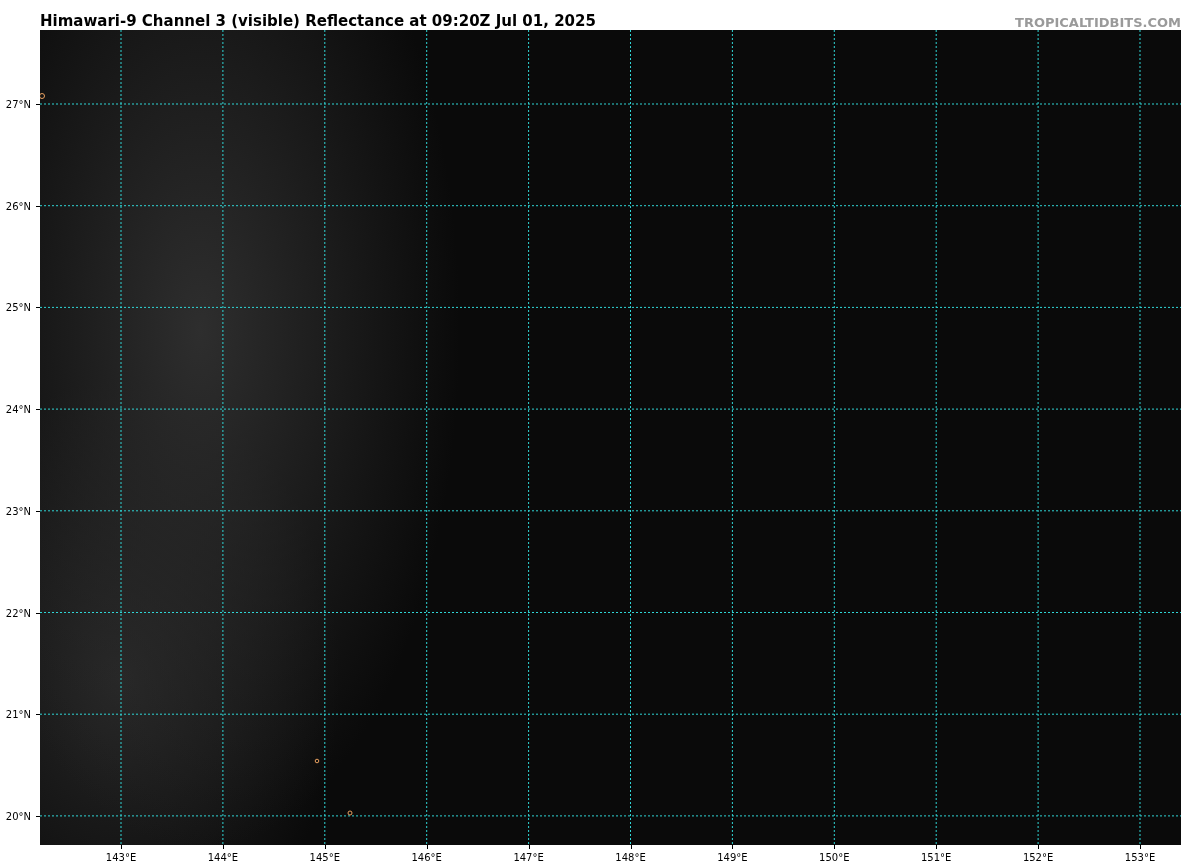  I want to click on latitude-label: 24°N, so click(18, 409).